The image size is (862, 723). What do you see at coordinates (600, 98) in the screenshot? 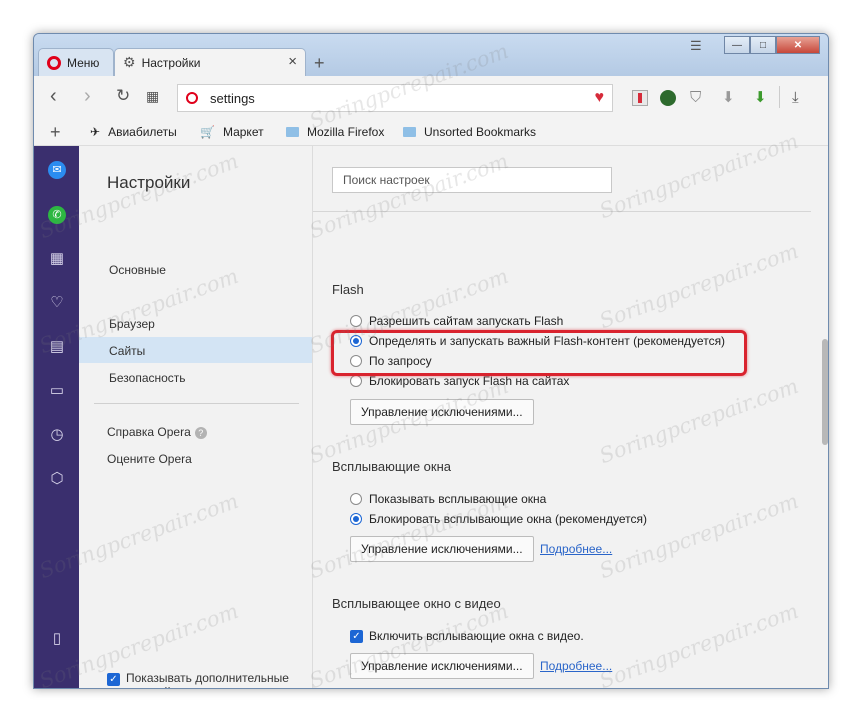
I see `heart-bookmark-icon: ♥` at bounding box center [600, 98].